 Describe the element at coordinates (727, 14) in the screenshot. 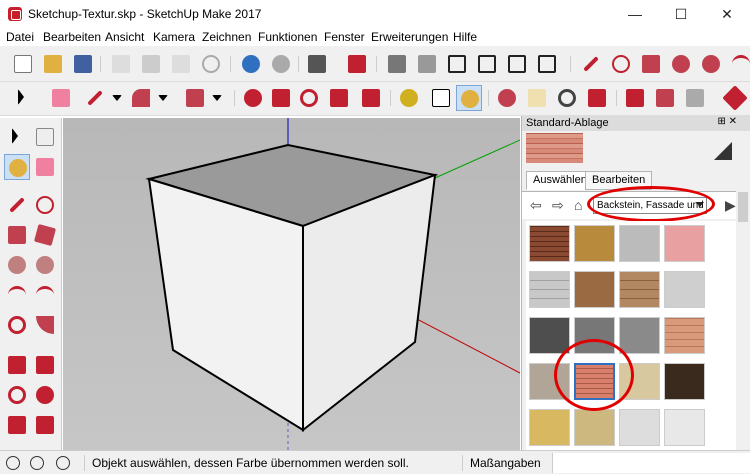

I see `close-button: ✕` at that location.